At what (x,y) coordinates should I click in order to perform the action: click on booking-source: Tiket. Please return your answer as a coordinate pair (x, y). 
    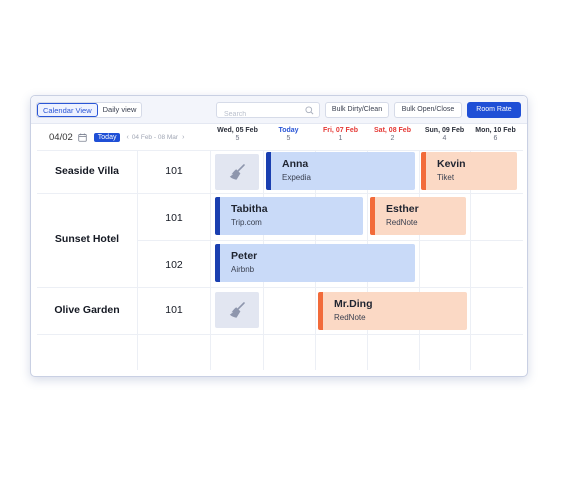
    Looking at the image, I should click on (446, 177).